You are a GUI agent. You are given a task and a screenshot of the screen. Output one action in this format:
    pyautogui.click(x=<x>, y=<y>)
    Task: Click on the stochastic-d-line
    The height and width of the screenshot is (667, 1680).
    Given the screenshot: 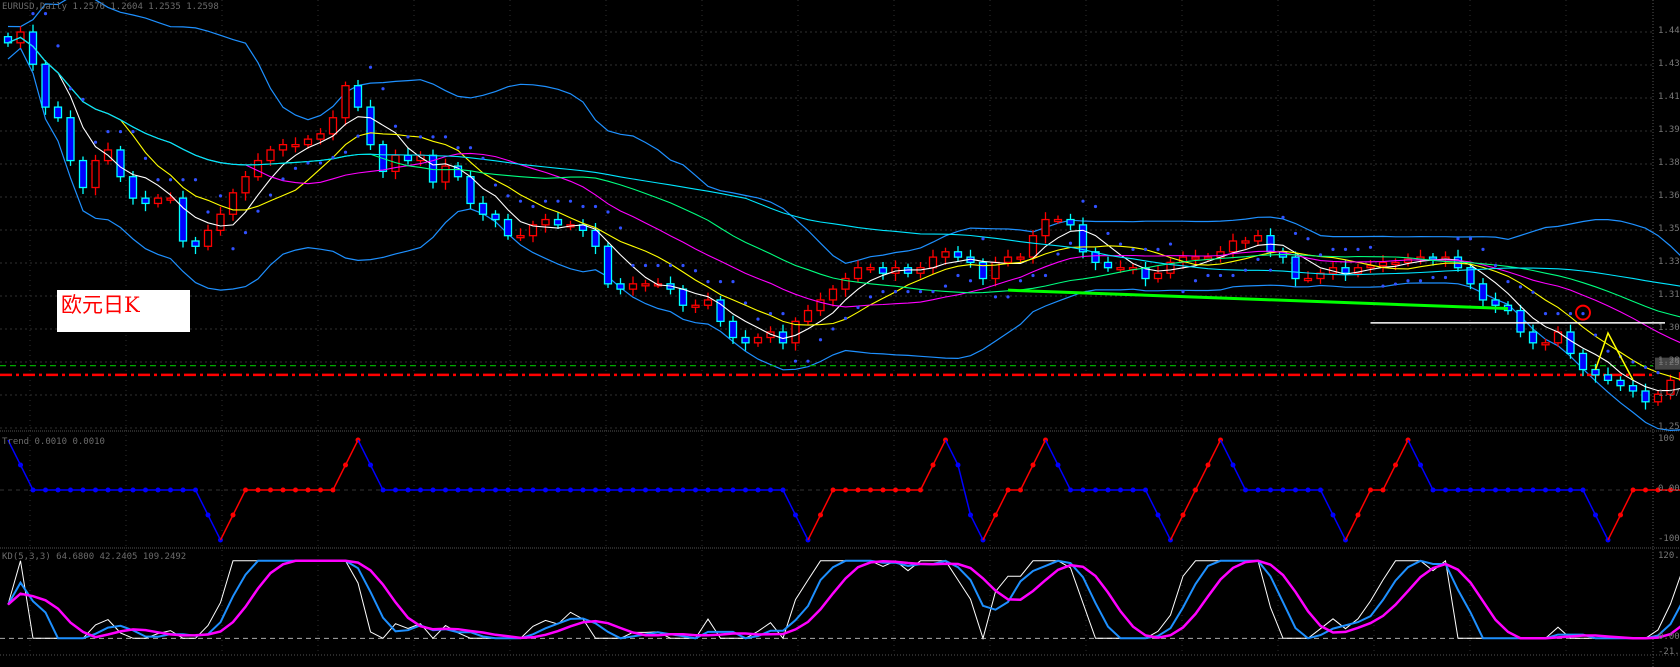 What is the action you would take?
    pyautogui.click(x=843, y=599)
    